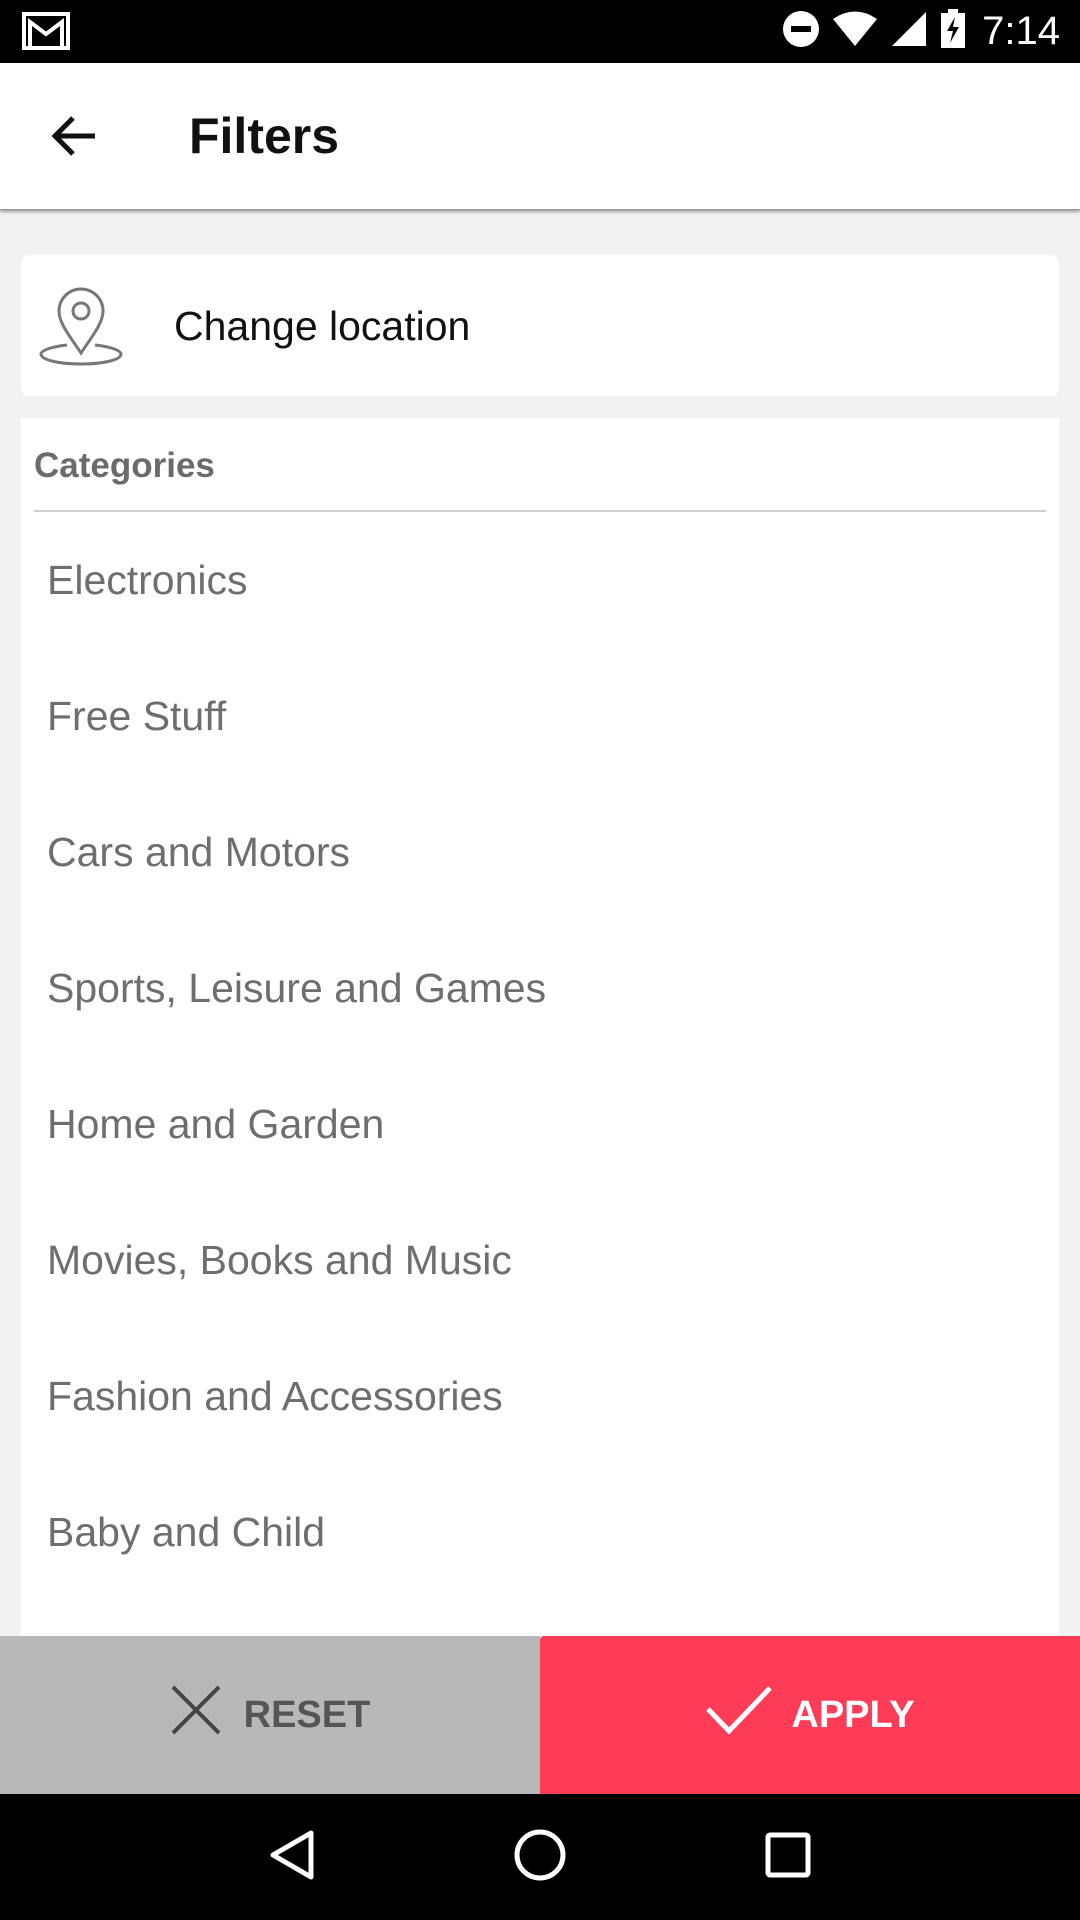  What do you see at coordinates (124, 465) in the screenshot?
I see `categories-header: Categories` at bounding box center [124, 465].